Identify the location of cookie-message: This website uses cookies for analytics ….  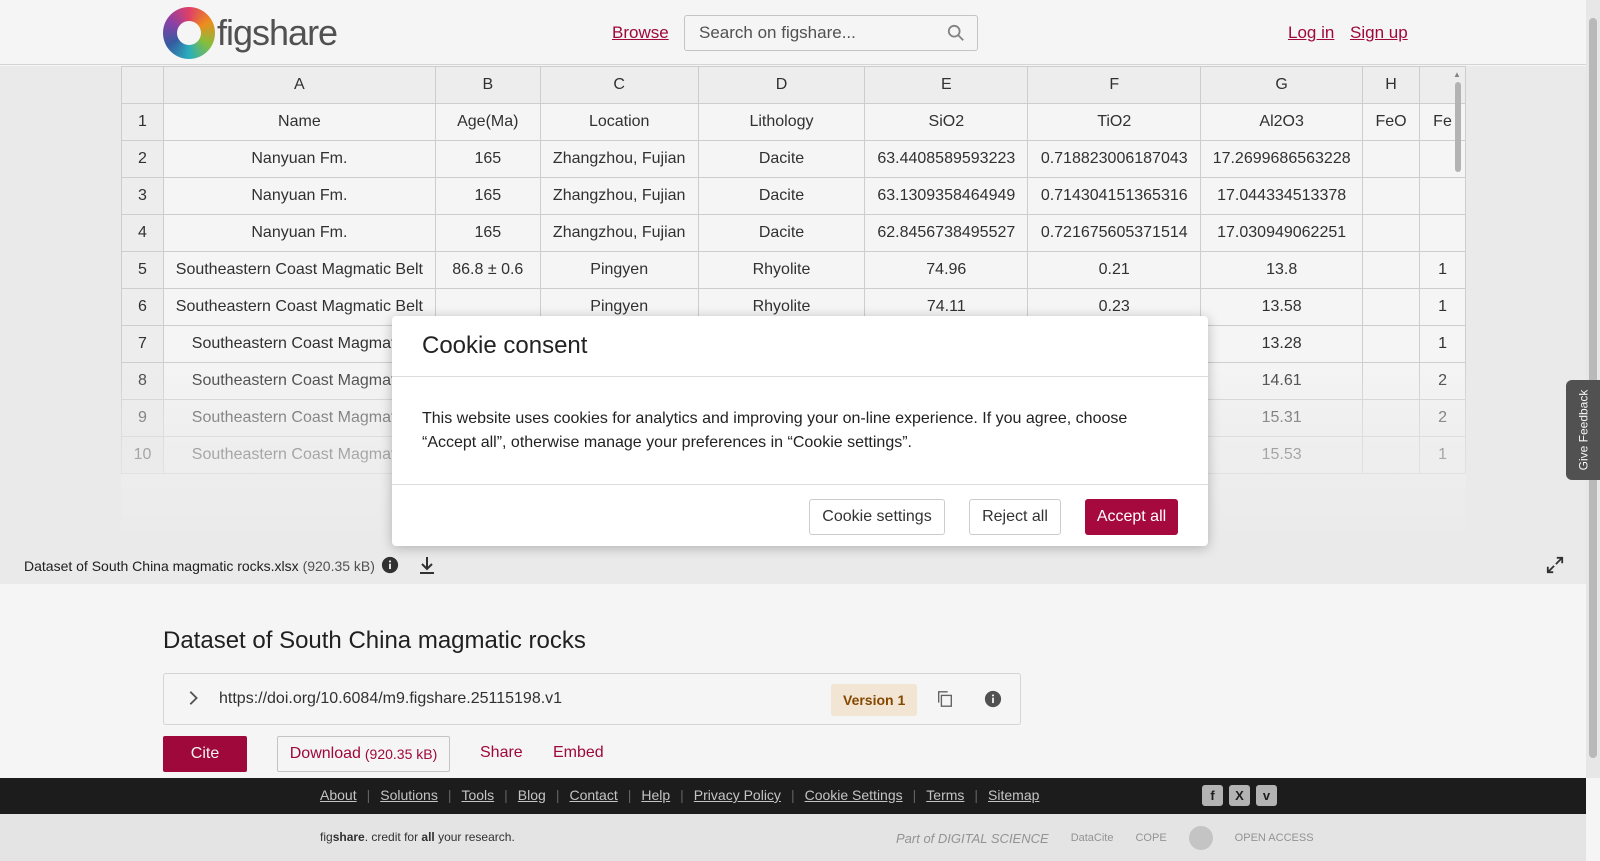
(775, 430).